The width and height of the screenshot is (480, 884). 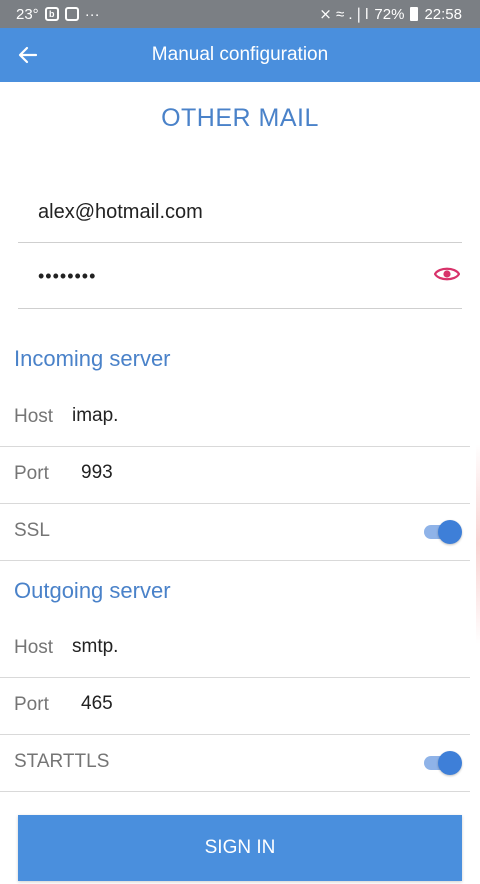 I want to click on outgoing-host-input, so click(x=172, y=647).